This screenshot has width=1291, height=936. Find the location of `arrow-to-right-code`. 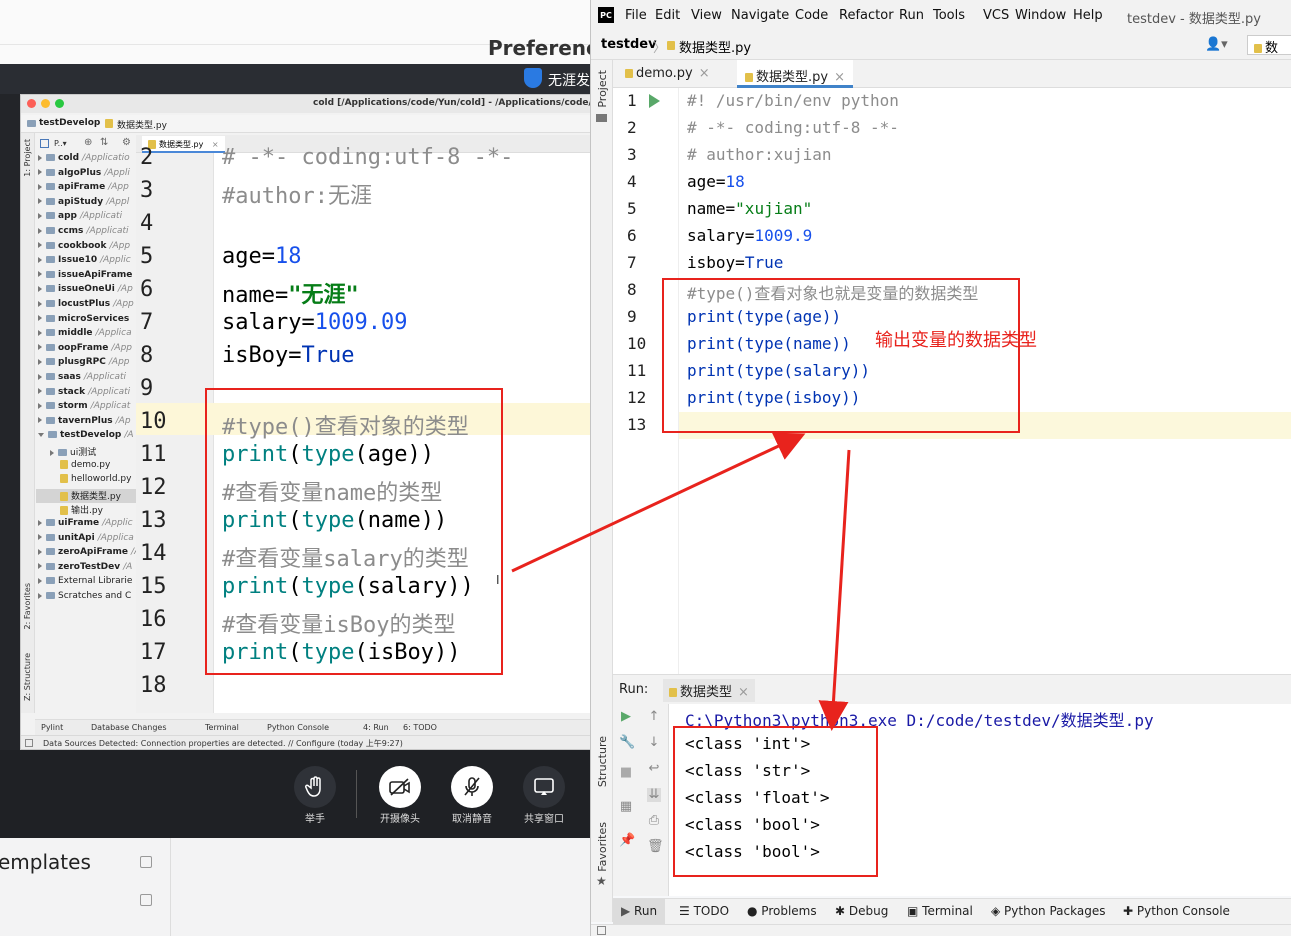

arrow-to-right-code is located at coordinates (658, 502).